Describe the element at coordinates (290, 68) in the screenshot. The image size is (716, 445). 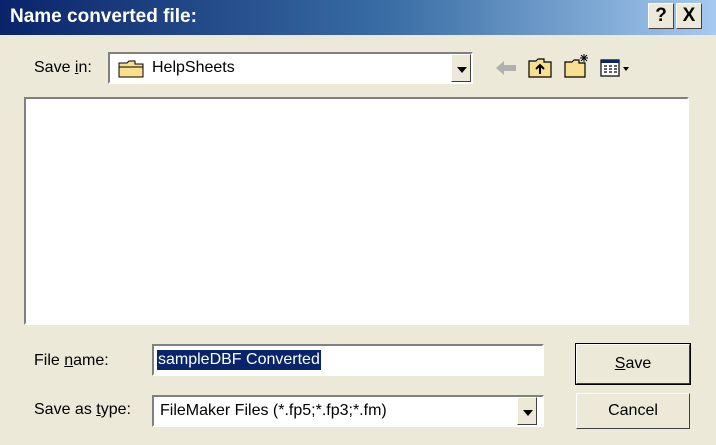
I see `save-in-combo: HelpSheets` at that location.